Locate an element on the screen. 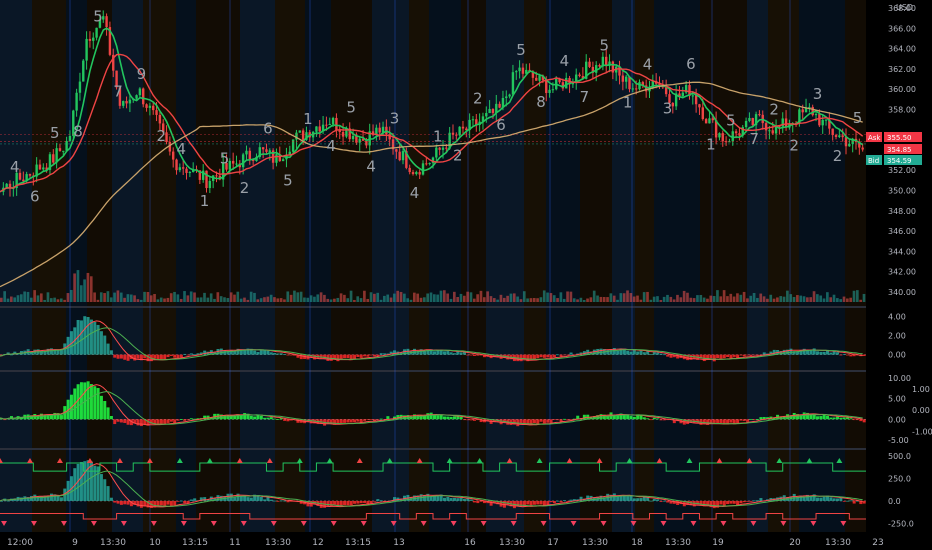 This screenshot has width=932, height=550. indicator-tick-label: 4.00 is located at coordinates (897, 317).